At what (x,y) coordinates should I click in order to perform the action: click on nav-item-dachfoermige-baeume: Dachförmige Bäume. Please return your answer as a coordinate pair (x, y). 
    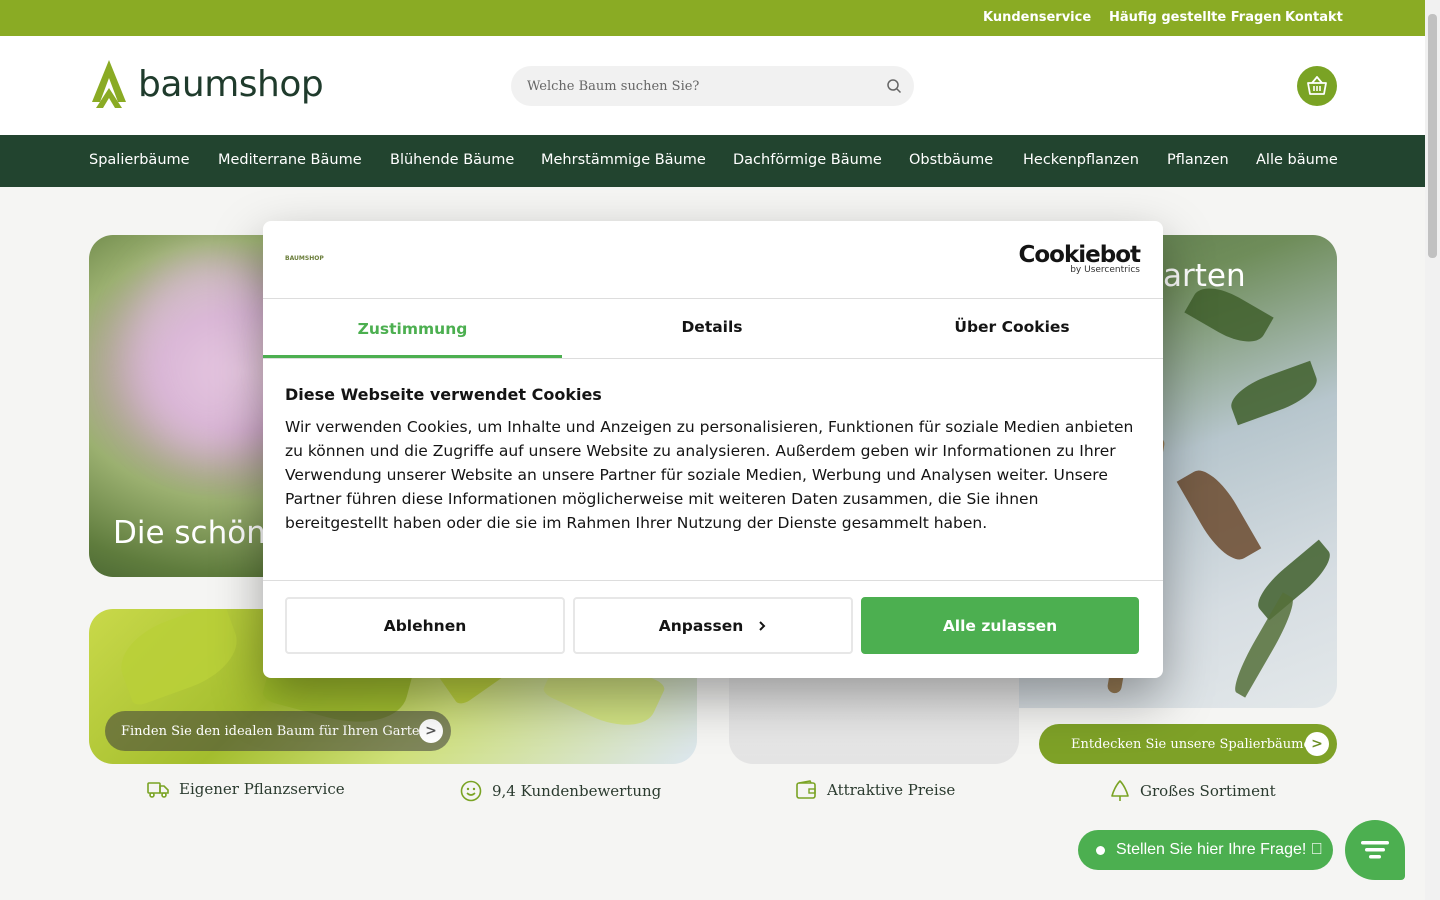
    Looking at the image, I should click on (807, 160).